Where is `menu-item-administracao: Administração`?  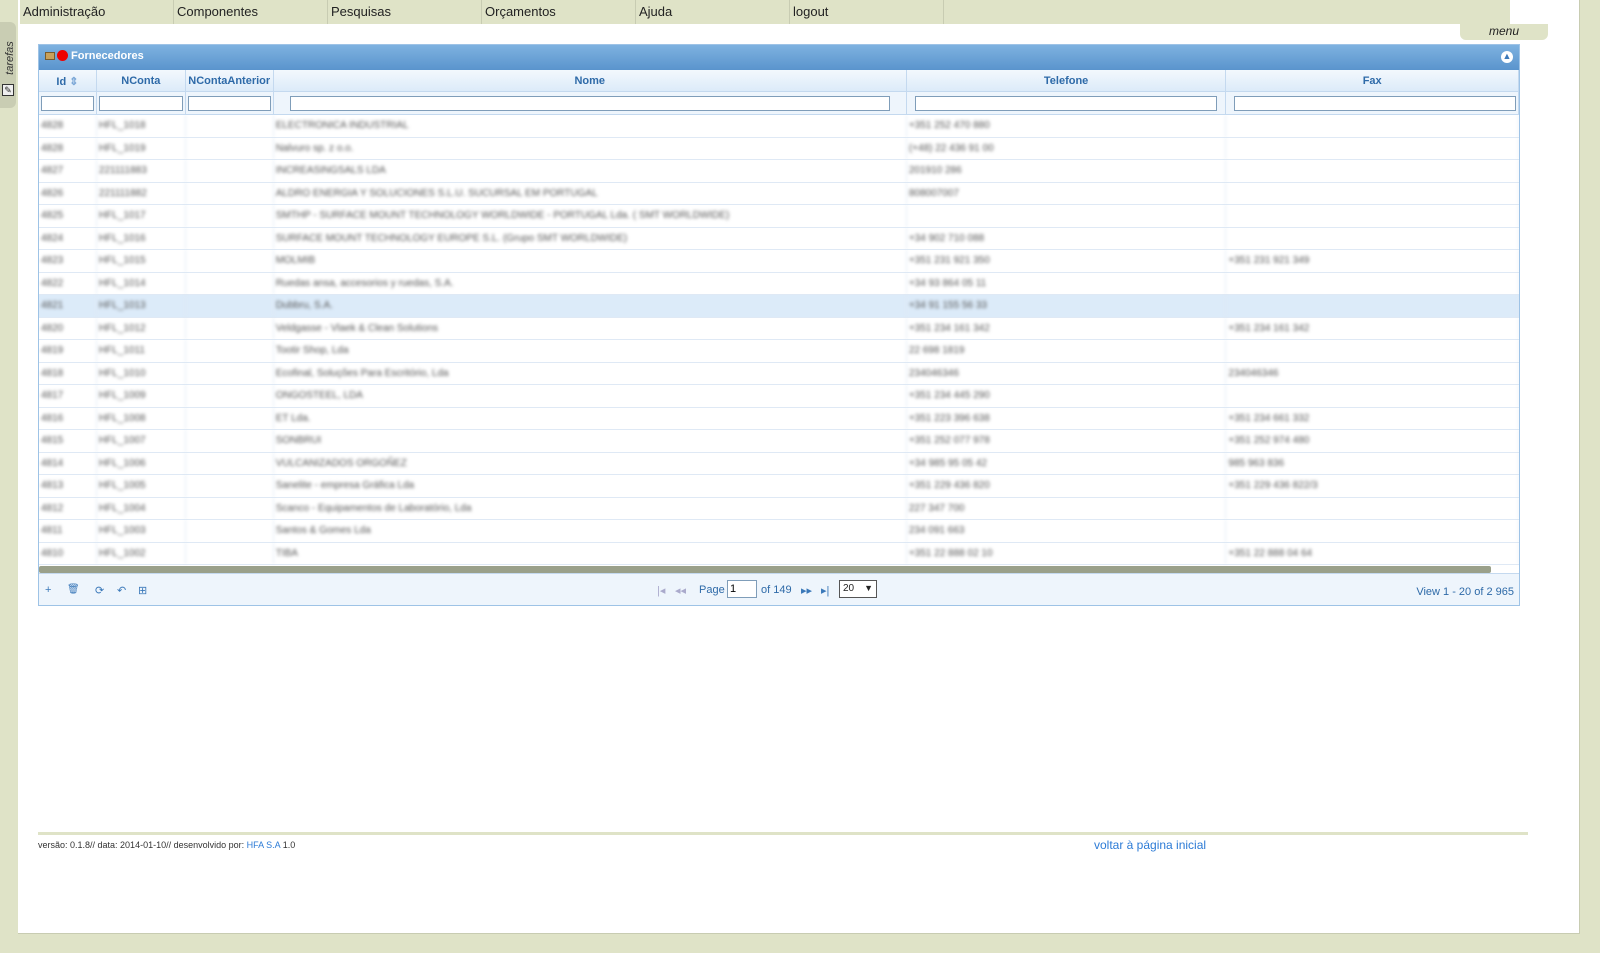
menu-item-administracao: Administração is located at coordinates (97, 12).